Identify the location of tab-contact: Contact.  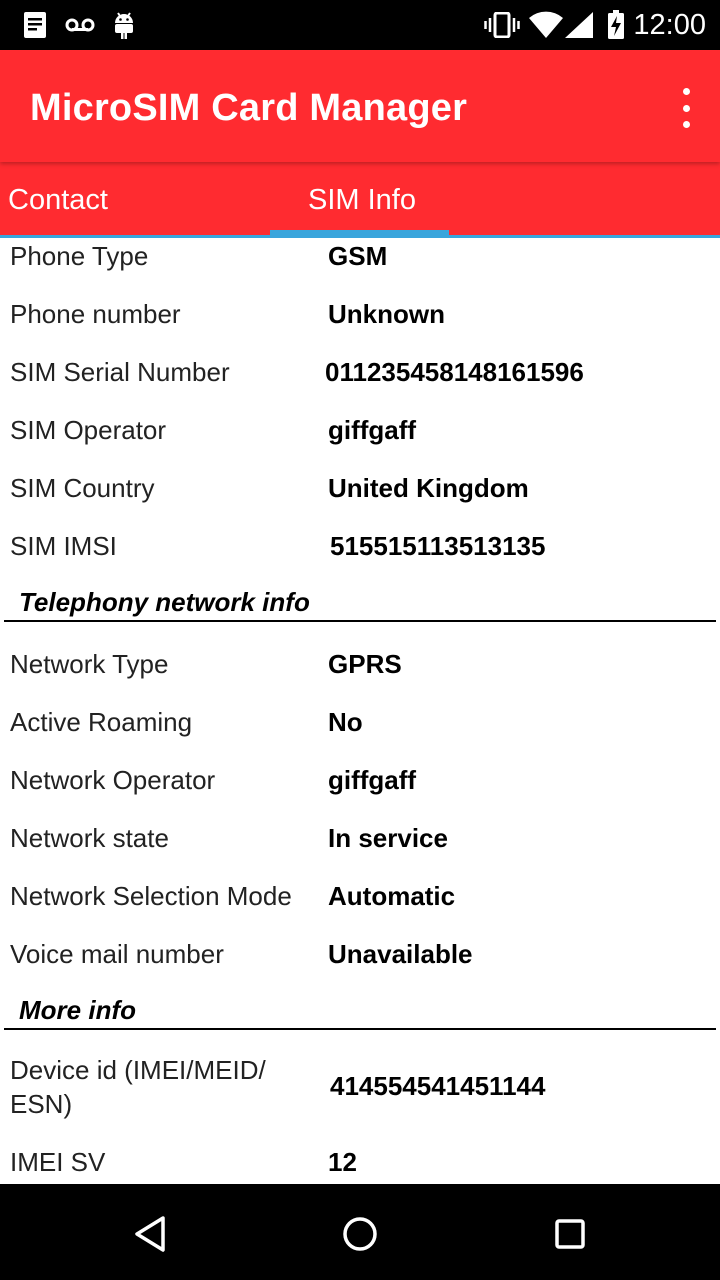
(58, 200).